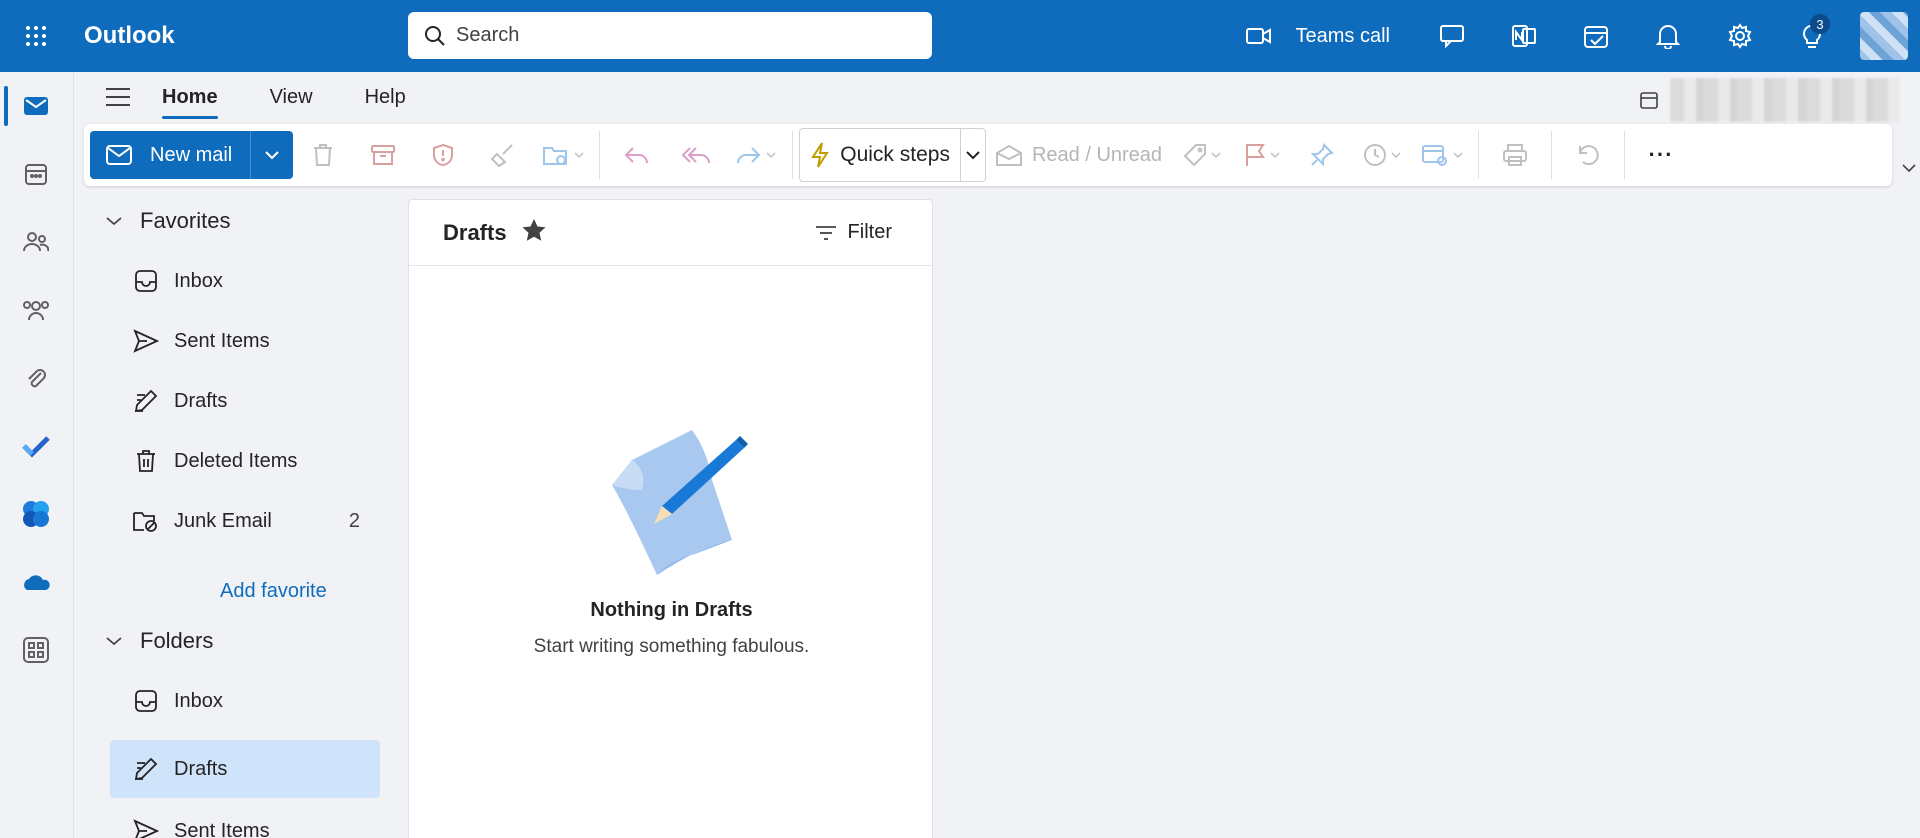 The width and height of the screenshot is (1920, 838). Describe the element at coordinates (756, 155) in the screenshot. I see `forward-button` at that location.